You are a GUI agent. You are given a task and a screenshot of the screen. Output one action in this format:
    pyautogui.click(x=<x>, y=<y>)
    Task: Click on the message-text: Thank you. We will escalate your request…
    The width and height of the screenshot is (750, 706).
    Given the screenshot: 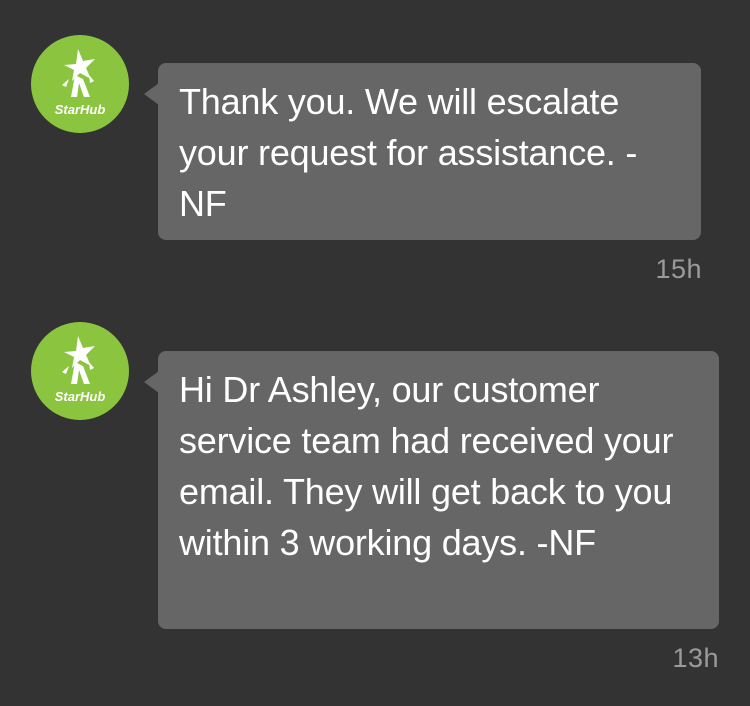 What is the action you would take?
    pyautogui.click(x=408, y=152)
    